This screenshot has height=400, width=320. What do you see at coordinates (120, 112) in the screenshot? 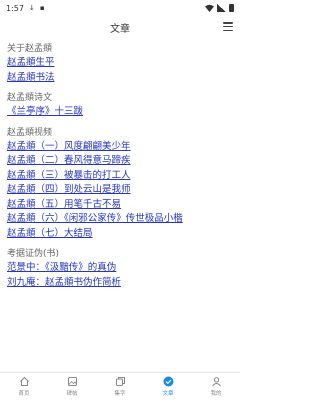
I see `article-link: 《兰亭序》十三跋` at bounding box center [120, 112].